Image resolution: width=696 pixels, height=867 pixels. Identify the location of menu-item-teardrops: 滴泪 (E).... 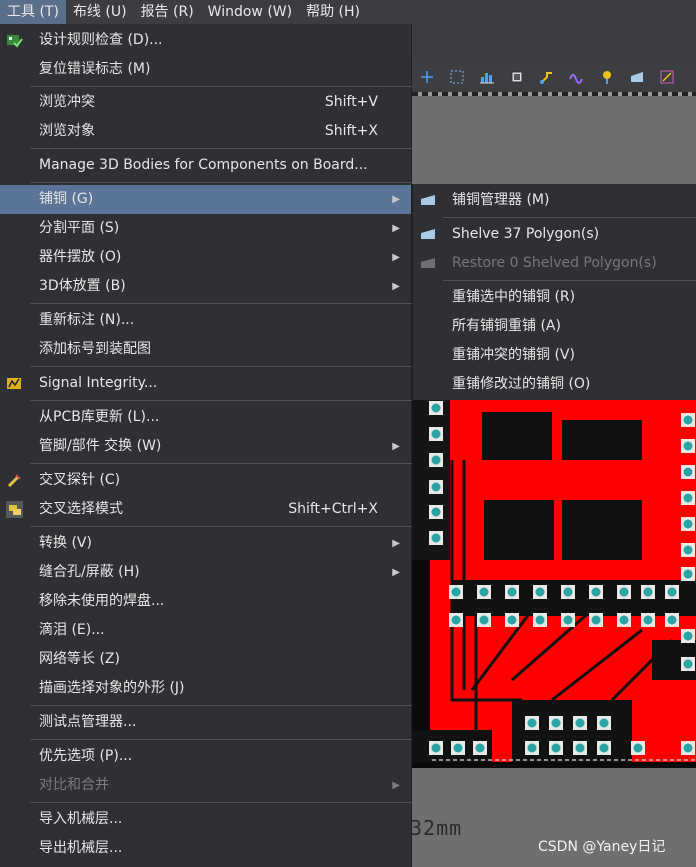
(205, 630).